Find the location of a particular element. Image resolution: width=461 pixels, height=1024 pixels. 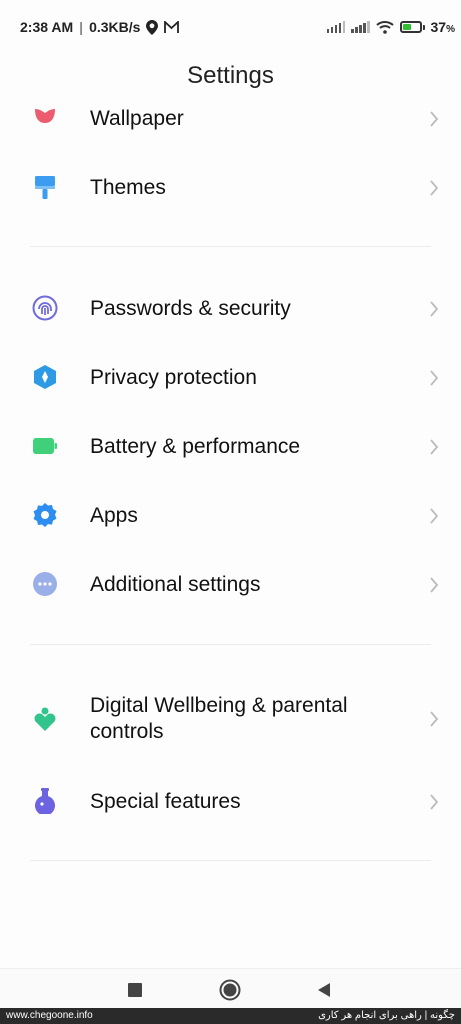

item-label: Digital Wellbeing & parental controls is located at coordinates (219, 718).